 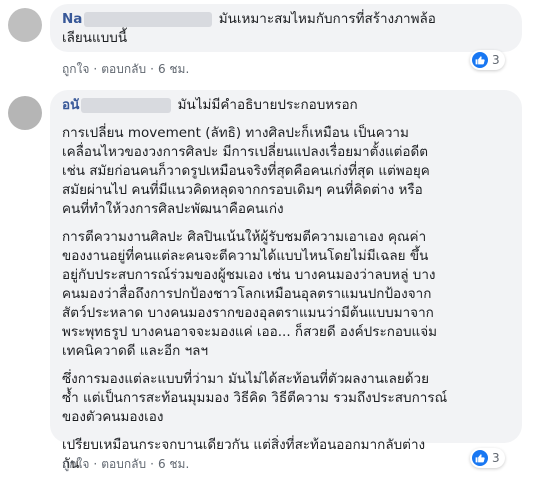 What do you see at coordinates (72, 19) in the screenshot?
I see `commenter-name: Na` at bounding box center [72, 19].